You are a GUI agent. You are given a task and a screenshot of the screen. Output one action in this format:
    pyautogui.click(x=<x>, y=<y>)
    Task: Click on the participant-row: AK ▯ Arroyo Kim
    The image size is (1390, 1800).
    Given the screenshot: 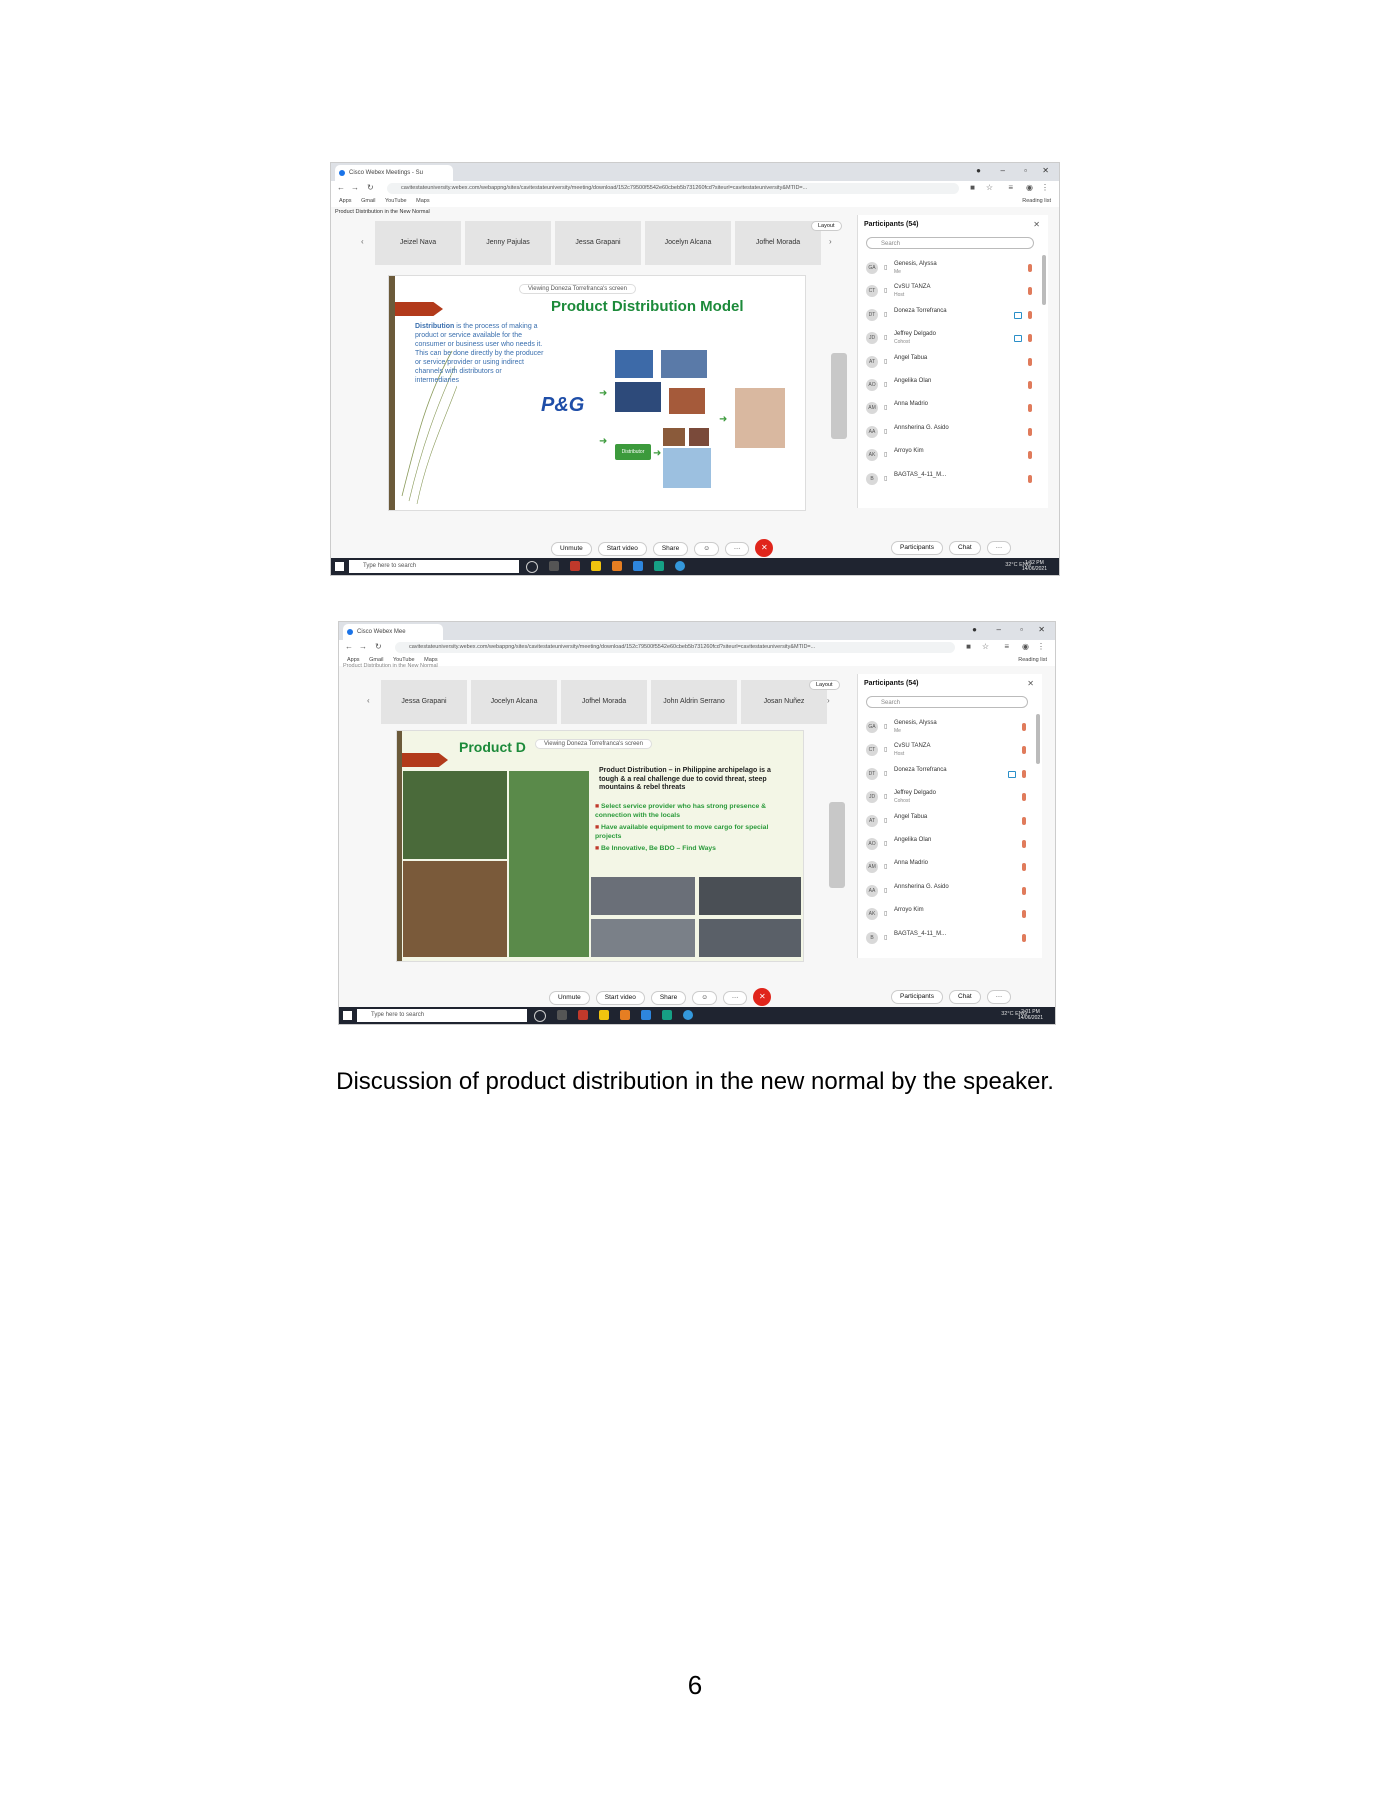 What is the action you would take?
    pyautogui.click(x=949, y=455)
    